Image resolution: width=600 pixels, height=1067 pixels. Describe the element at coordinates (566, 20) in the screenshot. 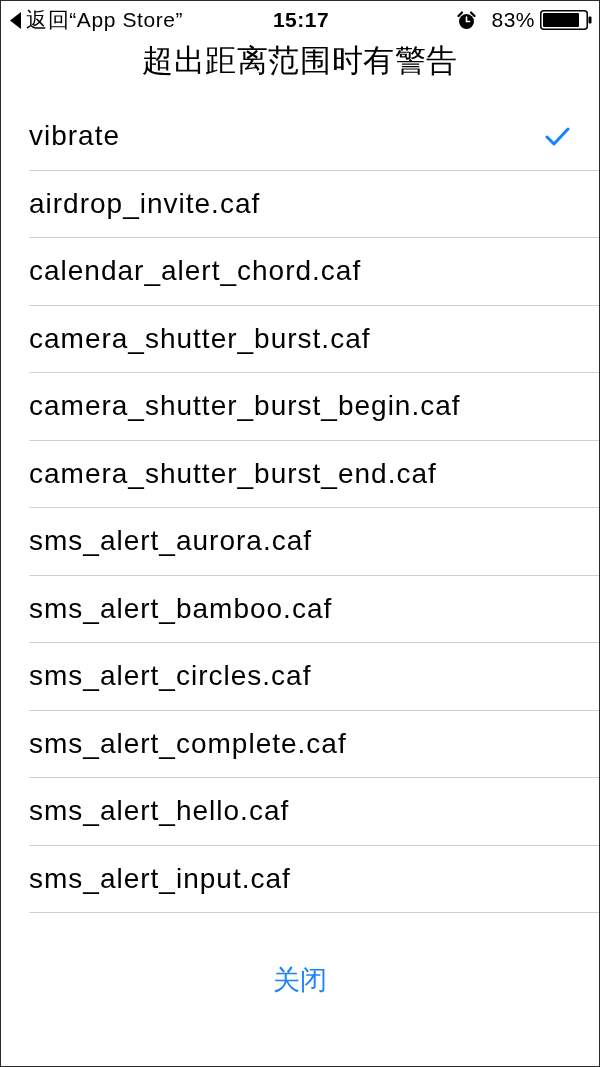

I see `battery-icon` at that location.